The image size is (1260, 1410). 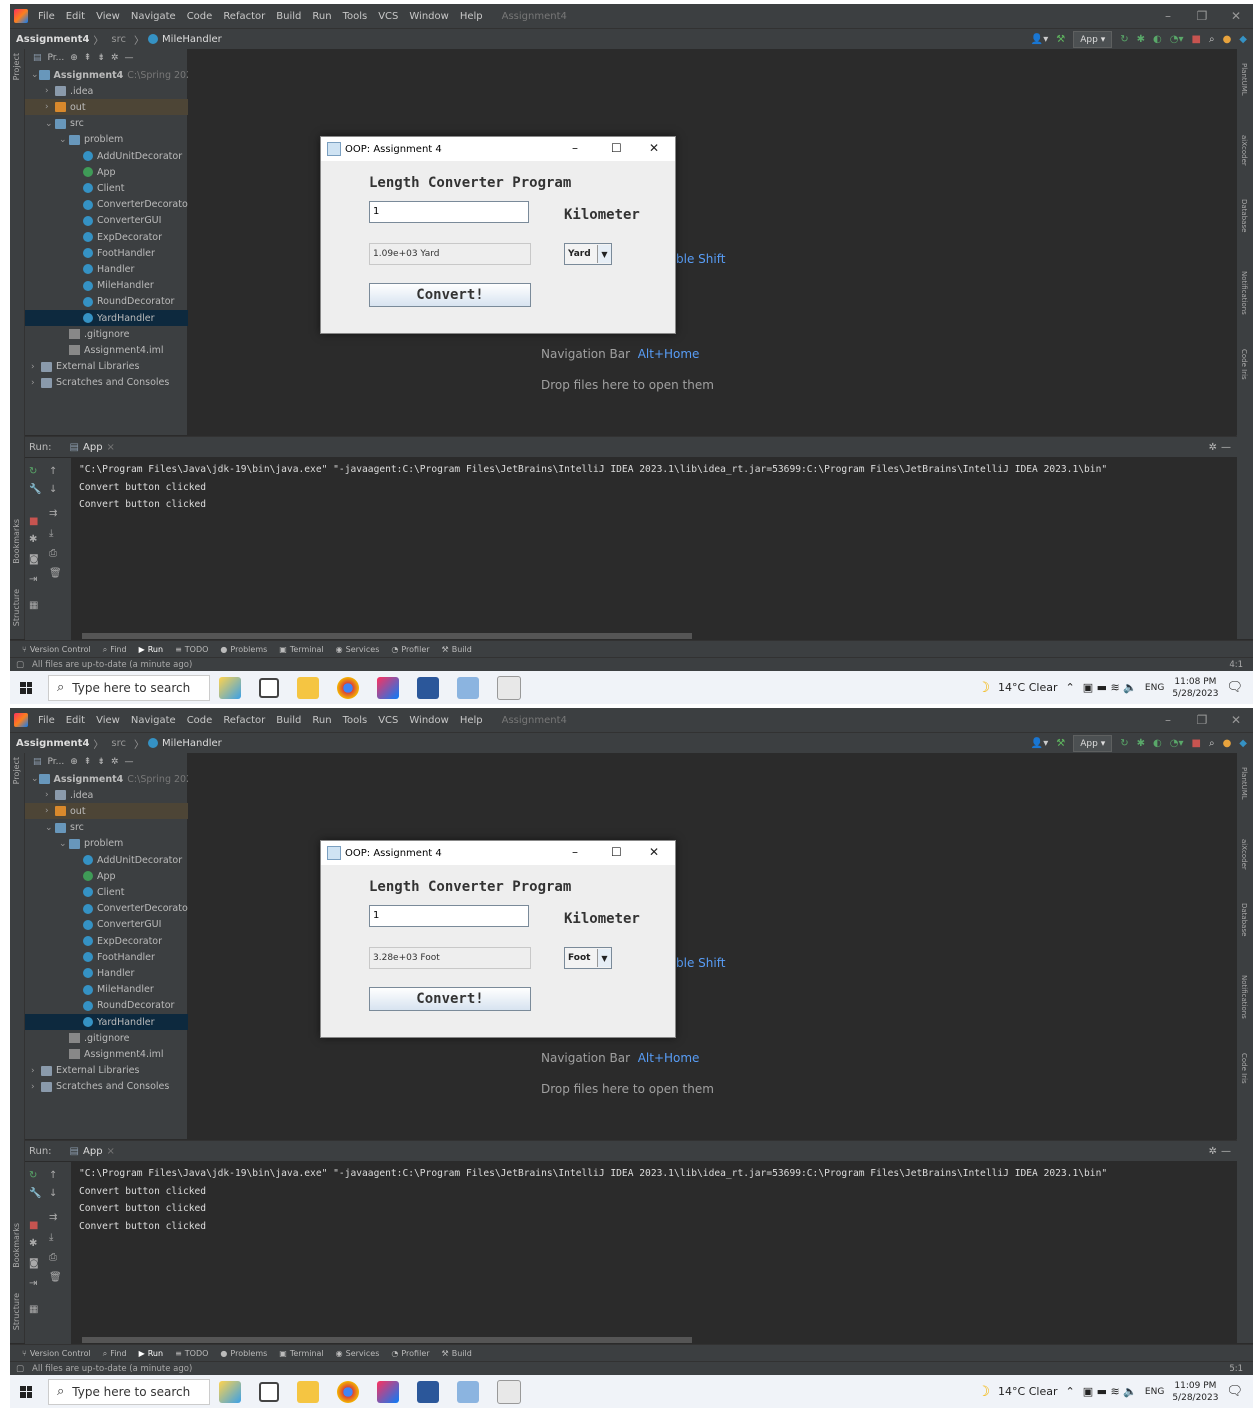 What do you see at coordinates (1060, 743) in the screenshot?
I see `build-hammer-icon: ⚒` at bounding box center [1060, 743].